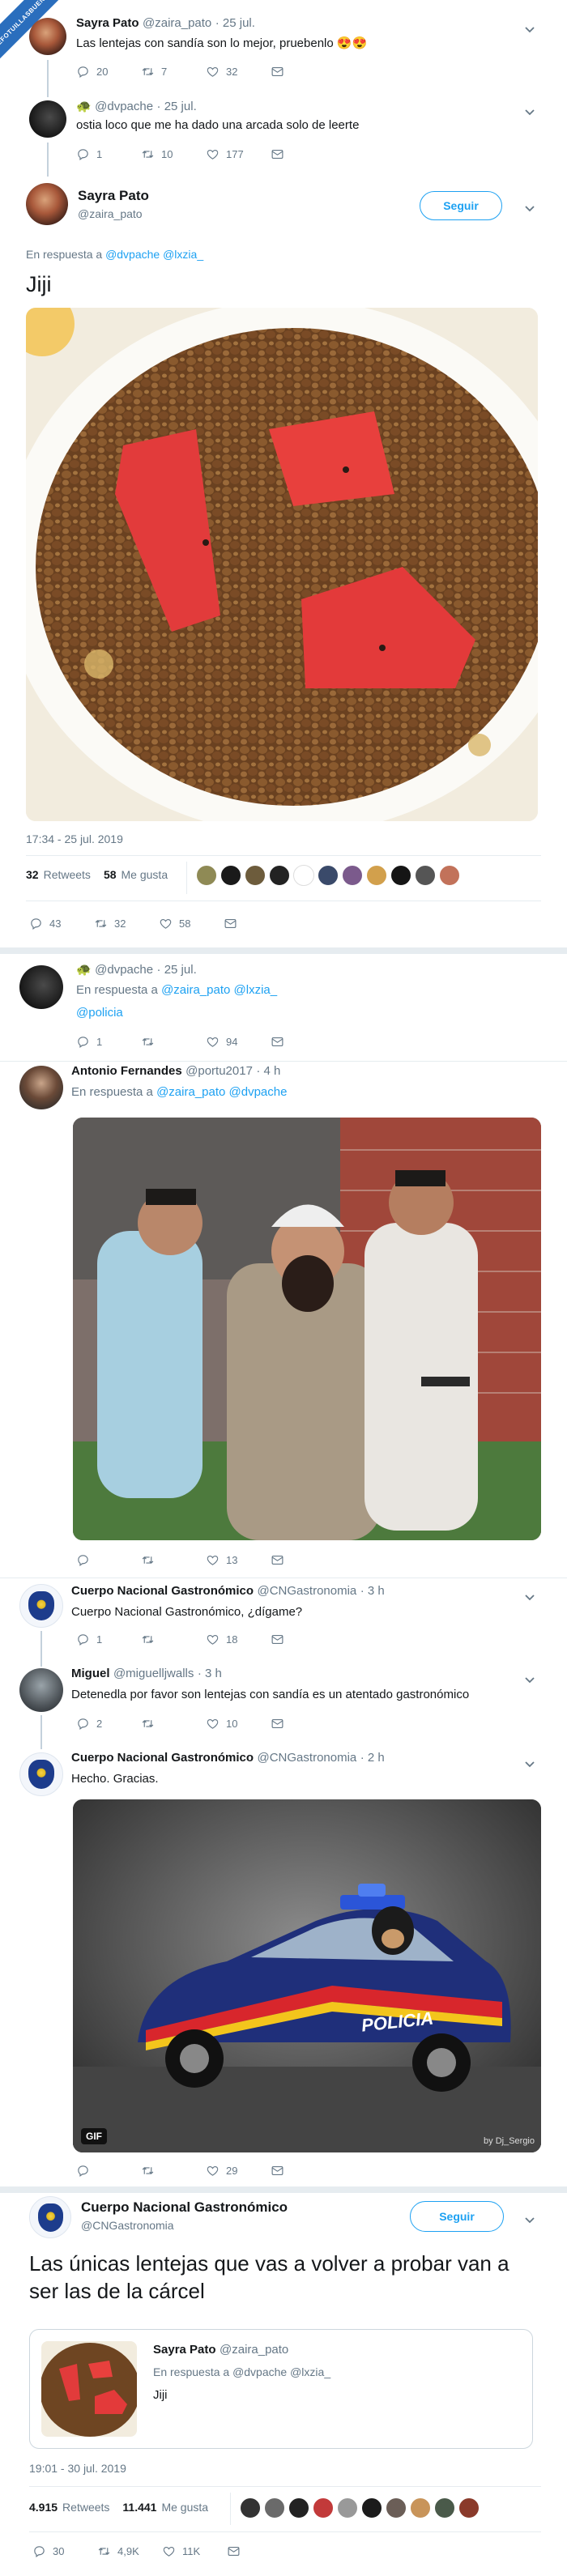 The width and height of the screenshot is (567, 2576). I want to click on like-button: 58, so click(191, 923).